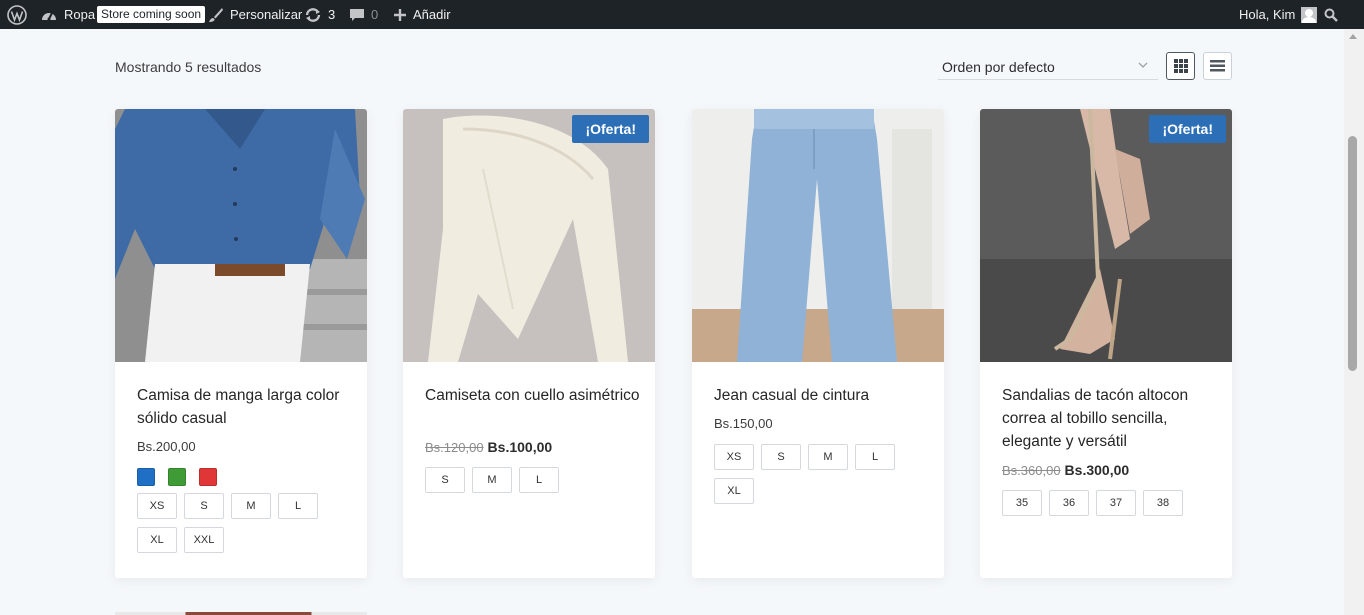  I want to click on store-status-badge: Store coming soon, so click(151, 14).